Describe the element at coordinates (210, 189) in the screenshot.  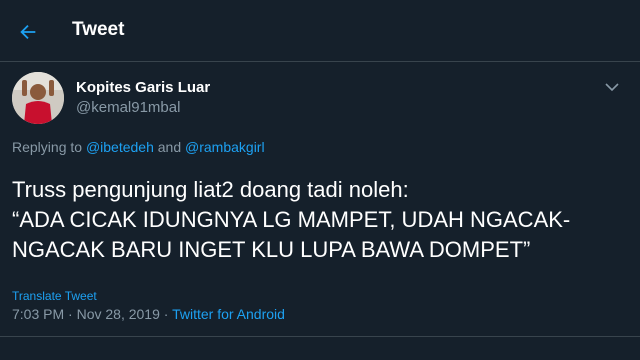
I see `tweet-text-line: Truss pengunjung liat2 doang tadi noleh:` at that location.